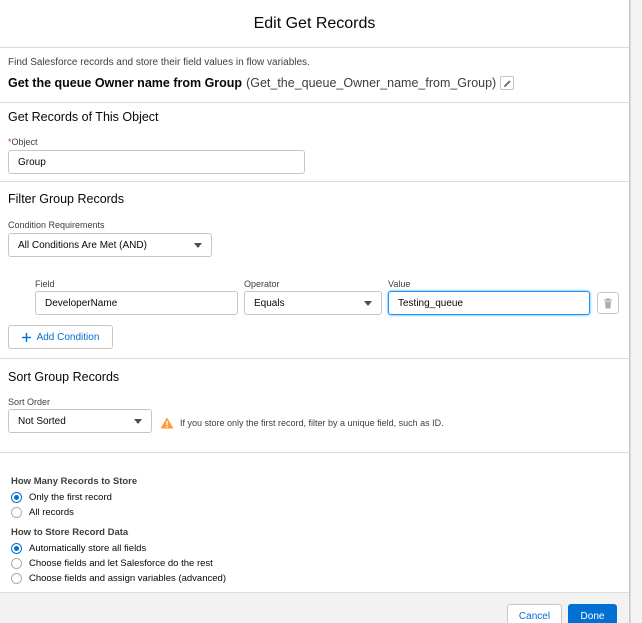  What do you see at coordinates (311, 512) in the screenshot?
I see `radio-option: All records` at bounding box center [311, 512].